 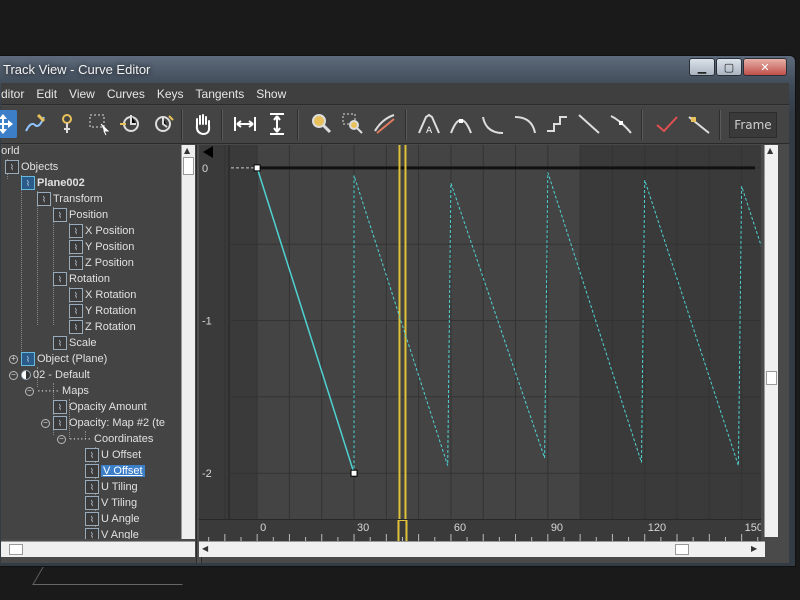 What do you see at coordinates (10, 152) in the screenshot?
I see `tree-item: World` at bounding box center [10, 152].